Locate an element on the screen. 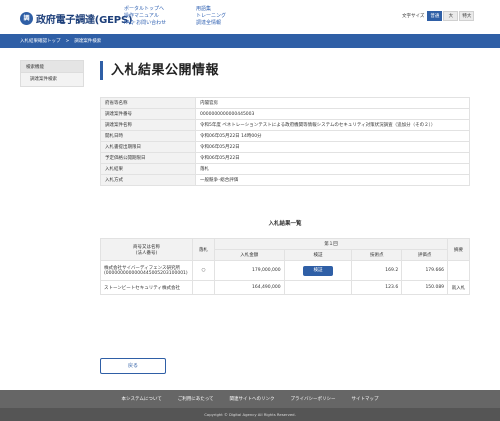 The width and height of the screenshot is (500, 421). font-size-normal-button: 普通 is located at coordinates (435, 16).